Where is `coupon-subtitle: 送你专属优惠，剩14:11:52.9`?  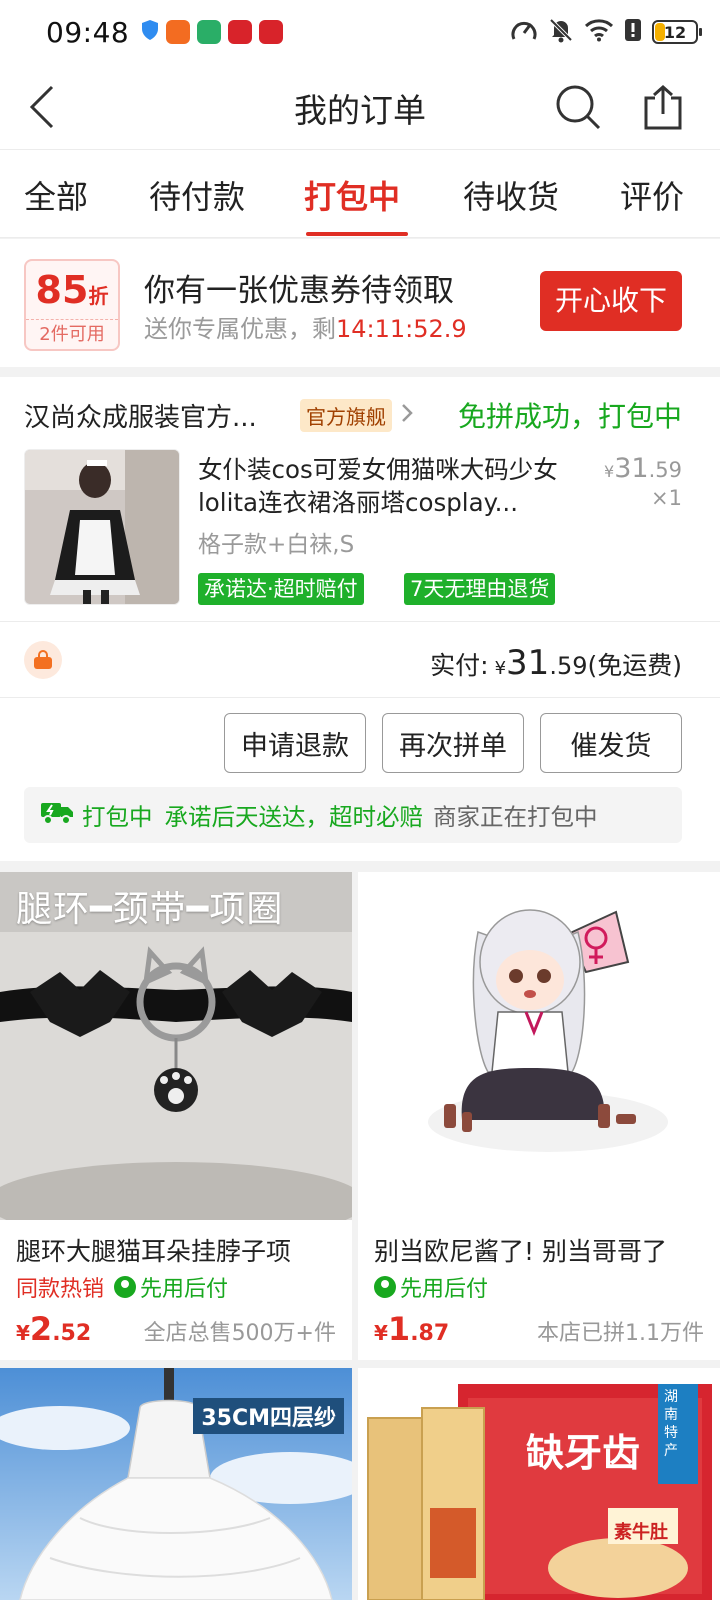
coupon-subtitle: 送你专属优惠，剩14:11:52.9 is located at coordinates (305, 326).